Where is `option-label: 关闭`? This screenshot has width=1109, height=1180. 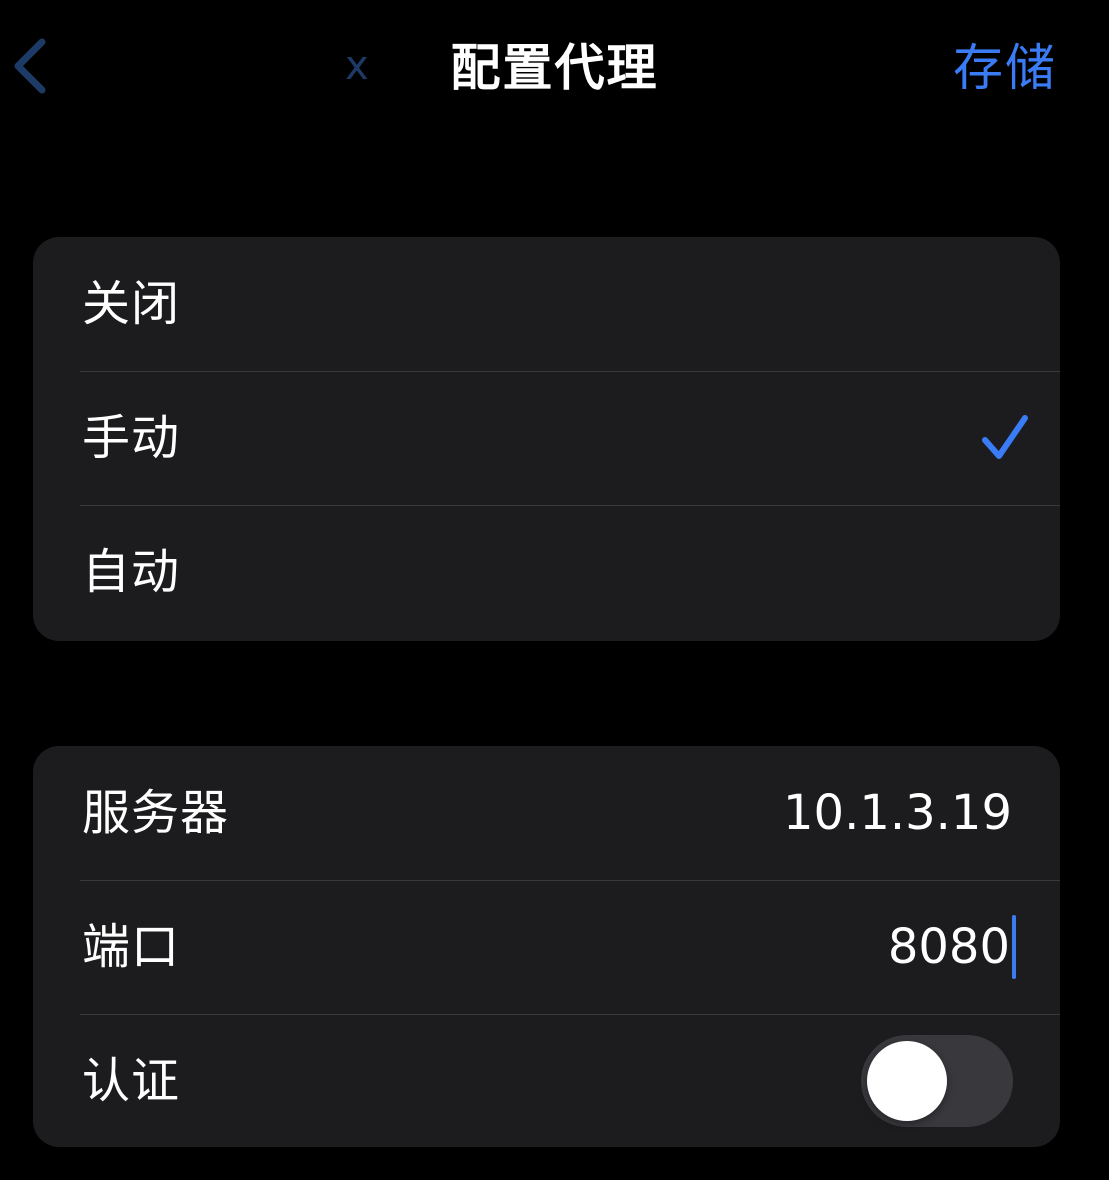
option-label: 关闭 is located at coordinates (131, 304).